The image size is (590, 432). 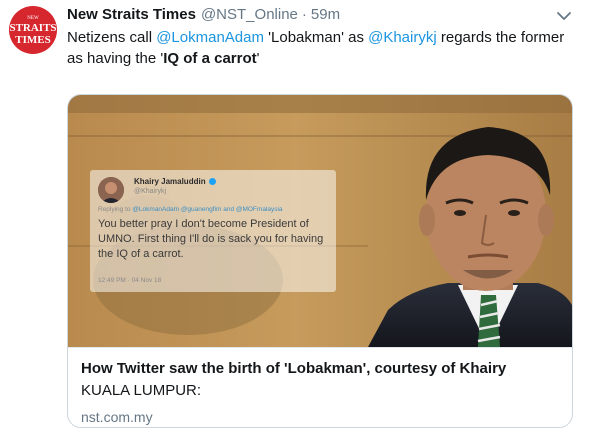 What do you see at coordinates (170, 181) in the screenshot?
I see `embedded-name: Khairy Jamaluddin` at bounding box center [170, 181].